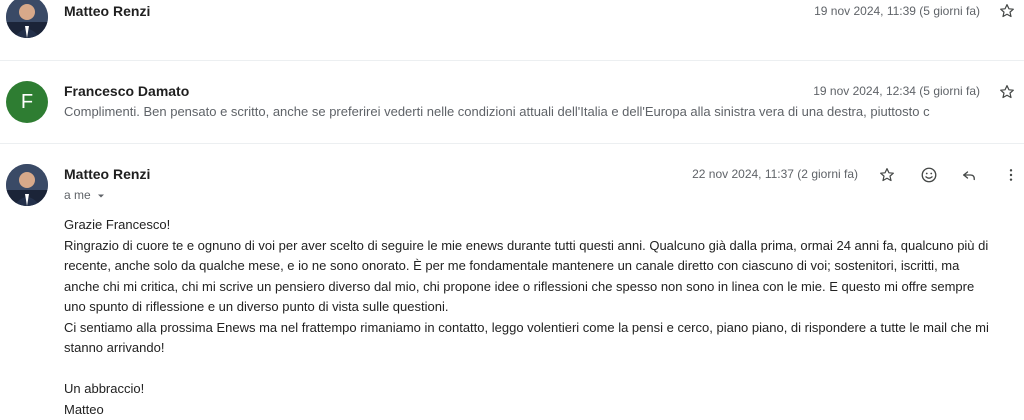 The width and height of the screenshot is (1024, 420). Describe the element at coordinates (539, 389) in the screenshot. I see `body-closing: Un abbraccio!` at that location.